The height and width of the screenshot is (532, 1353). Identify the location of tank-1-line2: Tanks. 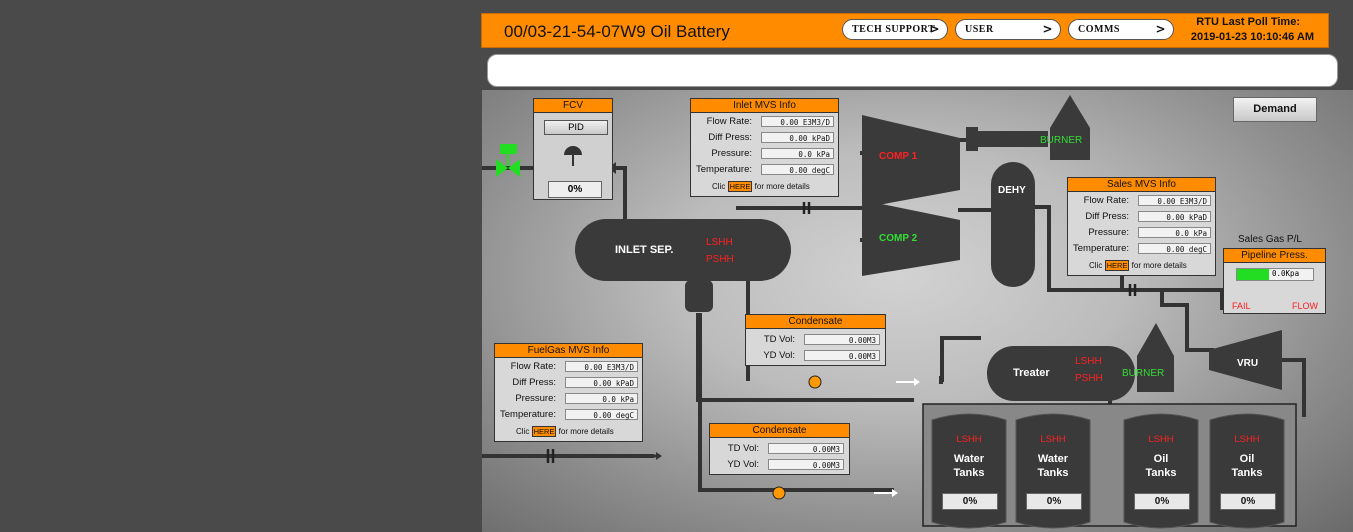
(969, 473).